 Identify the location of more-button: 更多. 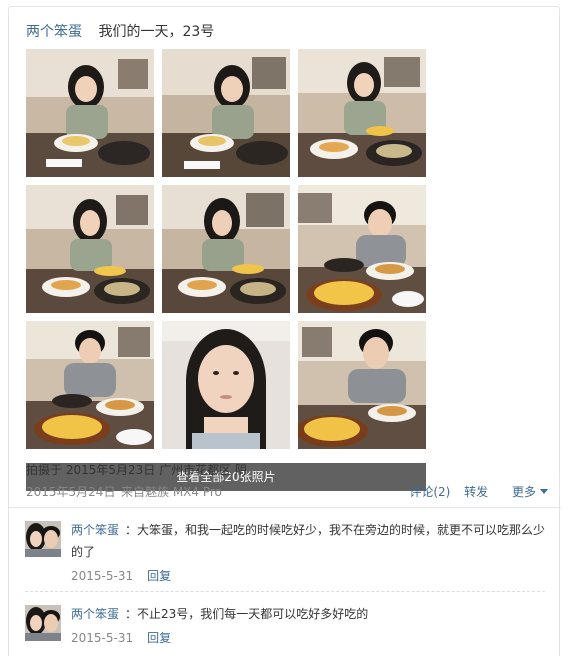
(525, 492).